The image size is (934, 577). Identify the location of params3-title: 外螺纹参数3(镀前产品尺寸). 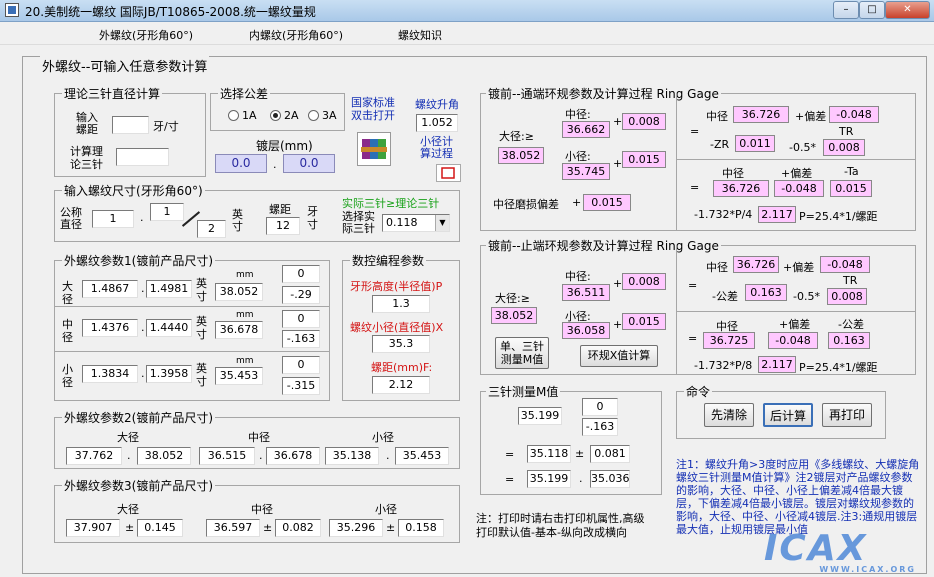
(138, 485).